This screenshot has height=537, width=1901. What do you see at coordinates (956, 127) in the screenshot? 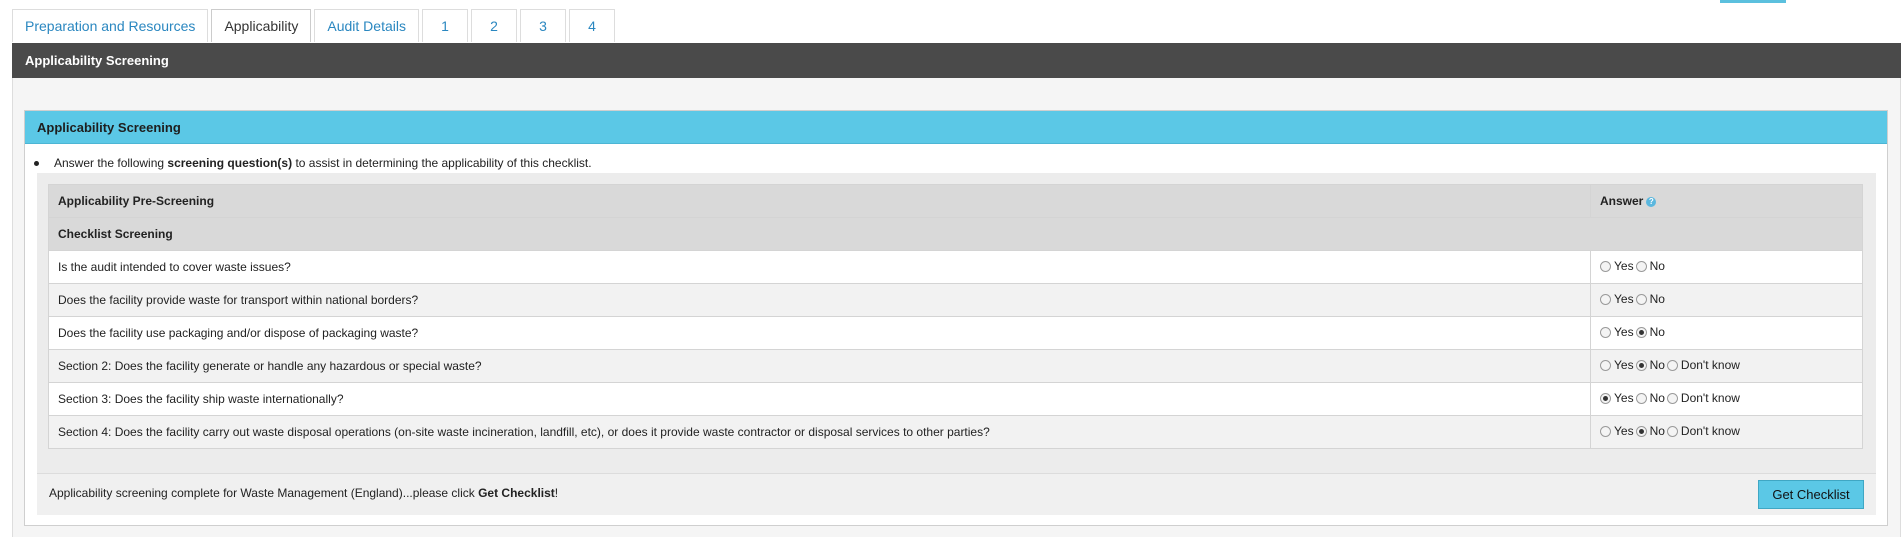
I see `screening-panel-title: Applicability Screening` at bounding box center [956, 127].